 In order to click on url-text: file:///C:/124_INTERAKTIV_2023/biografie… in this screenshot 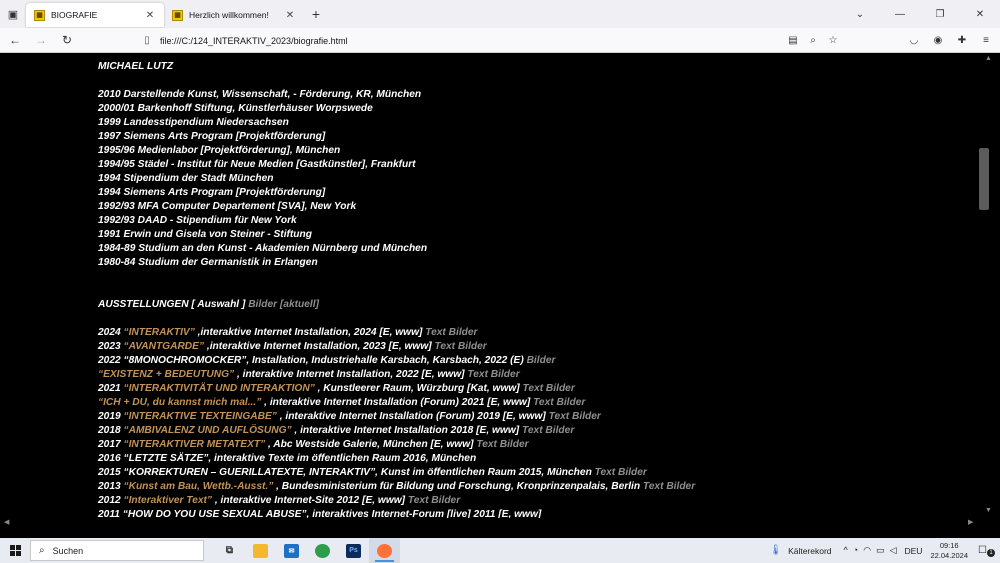, I will do `click(254, 41)`.